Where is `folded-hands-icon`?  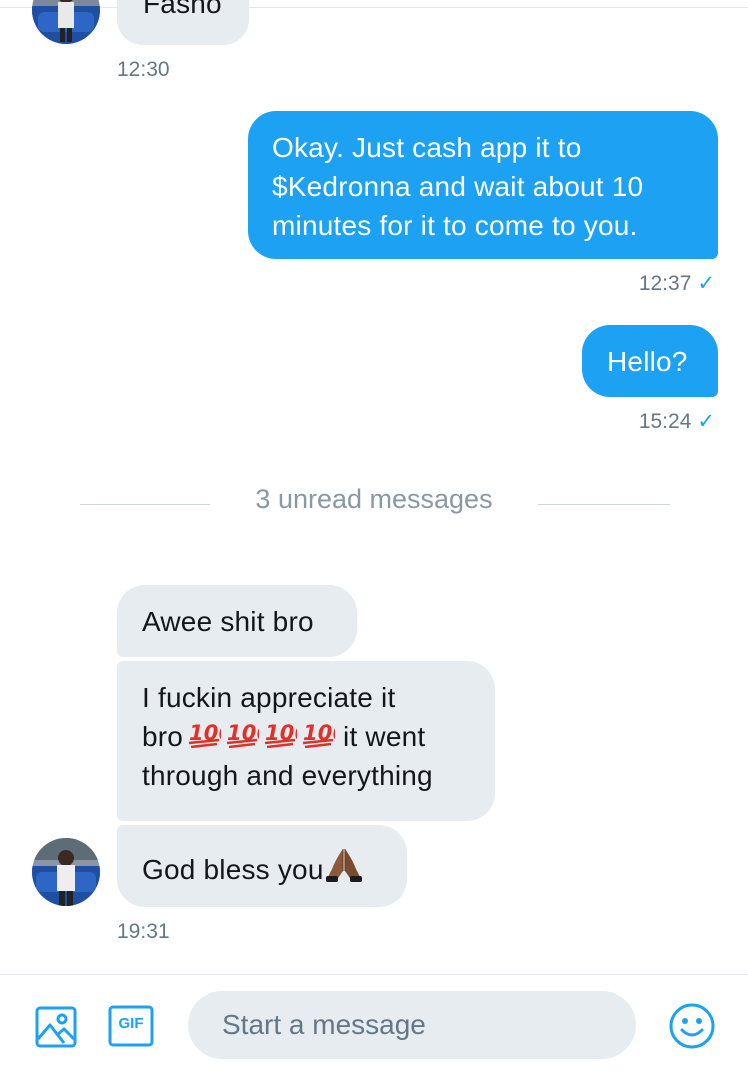 folded-hands-icon is located at coordinates (343, 865).